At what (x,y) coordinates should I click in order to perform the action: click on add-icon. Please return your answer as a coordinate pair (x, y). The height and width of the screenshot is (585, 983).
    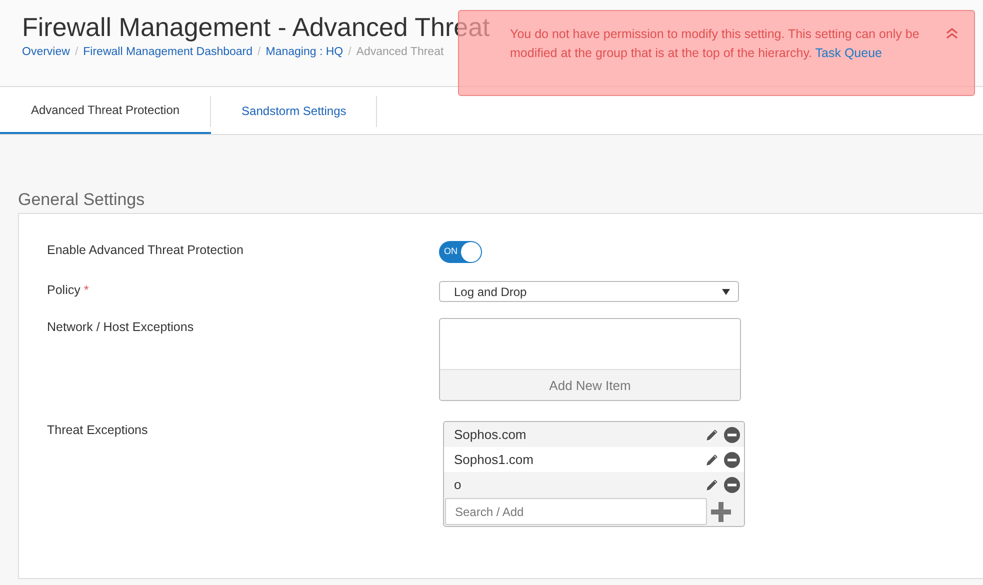
    Looking at the image, I should click on (721, 512).